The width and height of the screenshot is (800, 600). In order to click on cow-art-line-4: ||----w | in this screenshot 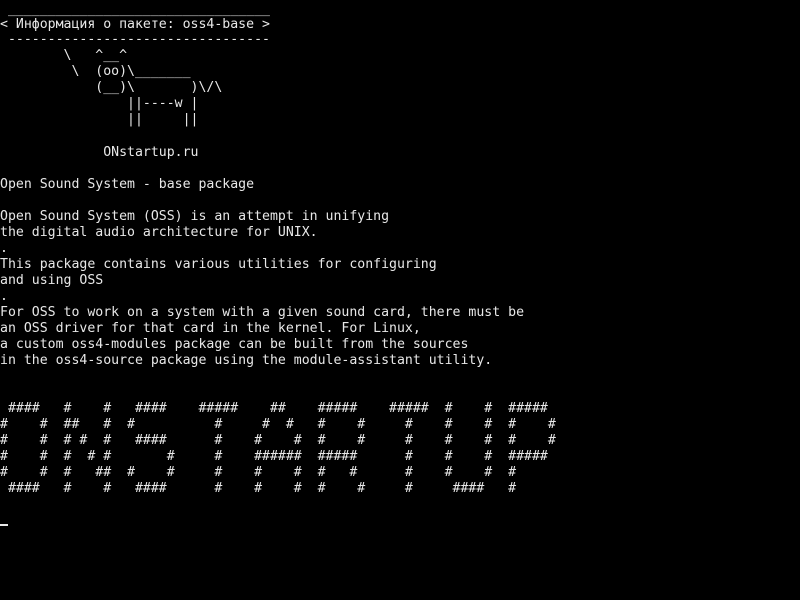, I will do `click(99, 103)`.